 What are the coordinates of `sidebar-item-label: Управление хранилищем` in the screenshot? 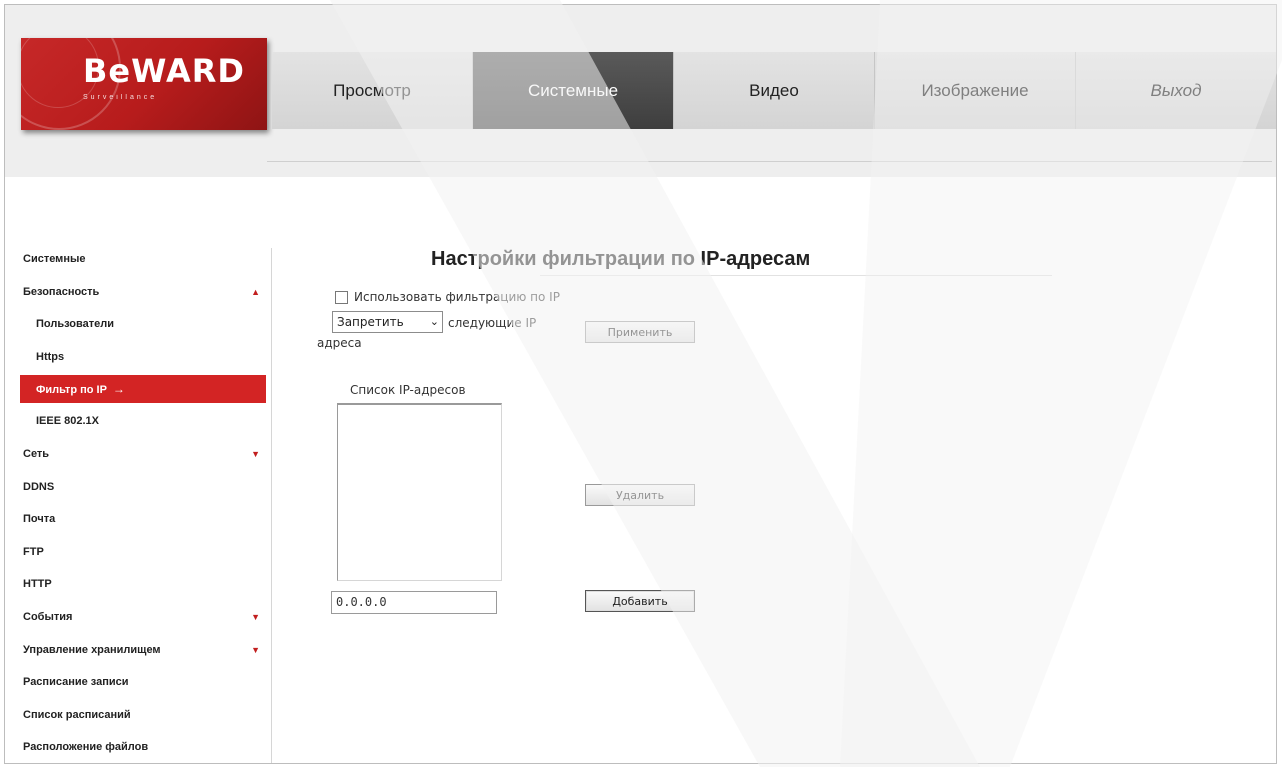 It's located at (92, 649).